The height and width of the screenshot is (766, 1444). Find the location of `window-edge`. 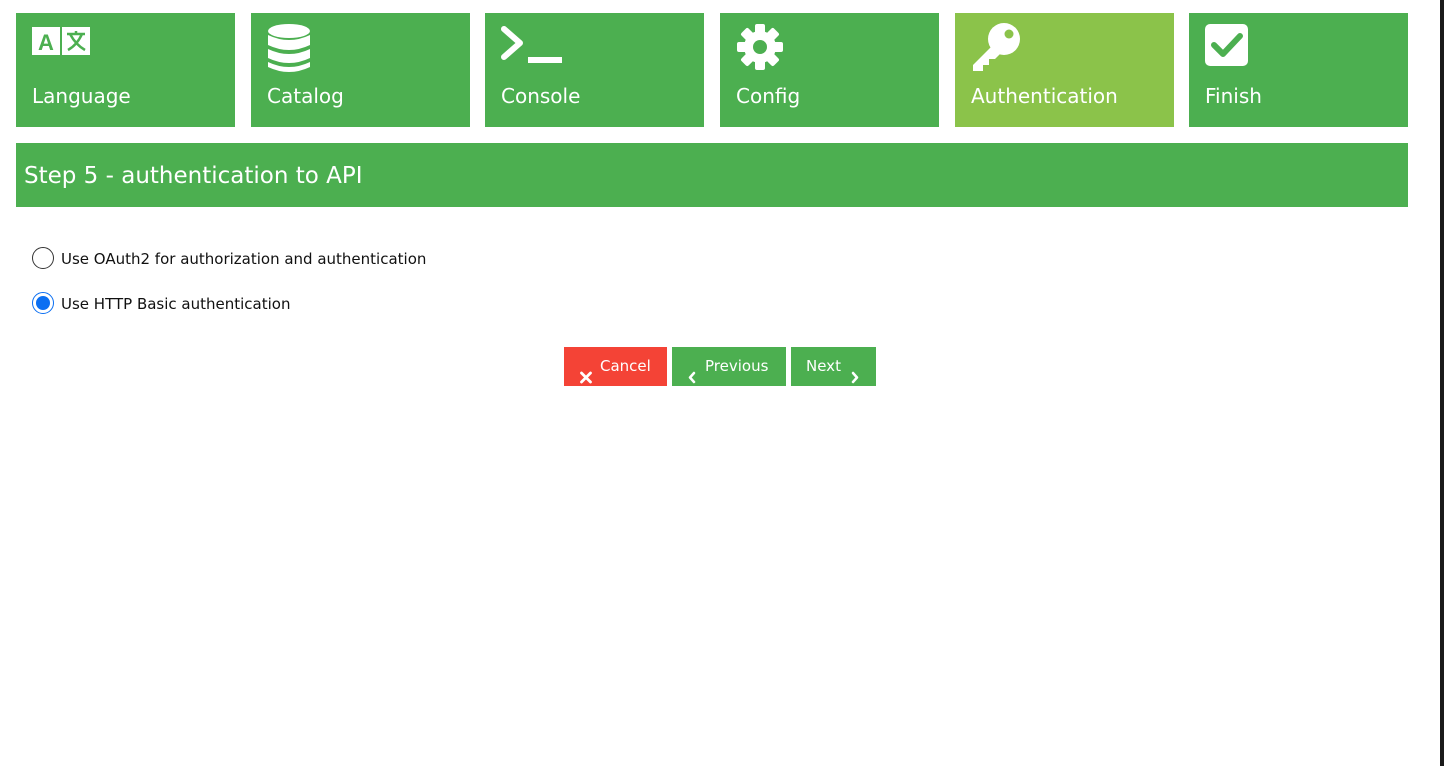

window-edge is located at coordinates (1442, 383).